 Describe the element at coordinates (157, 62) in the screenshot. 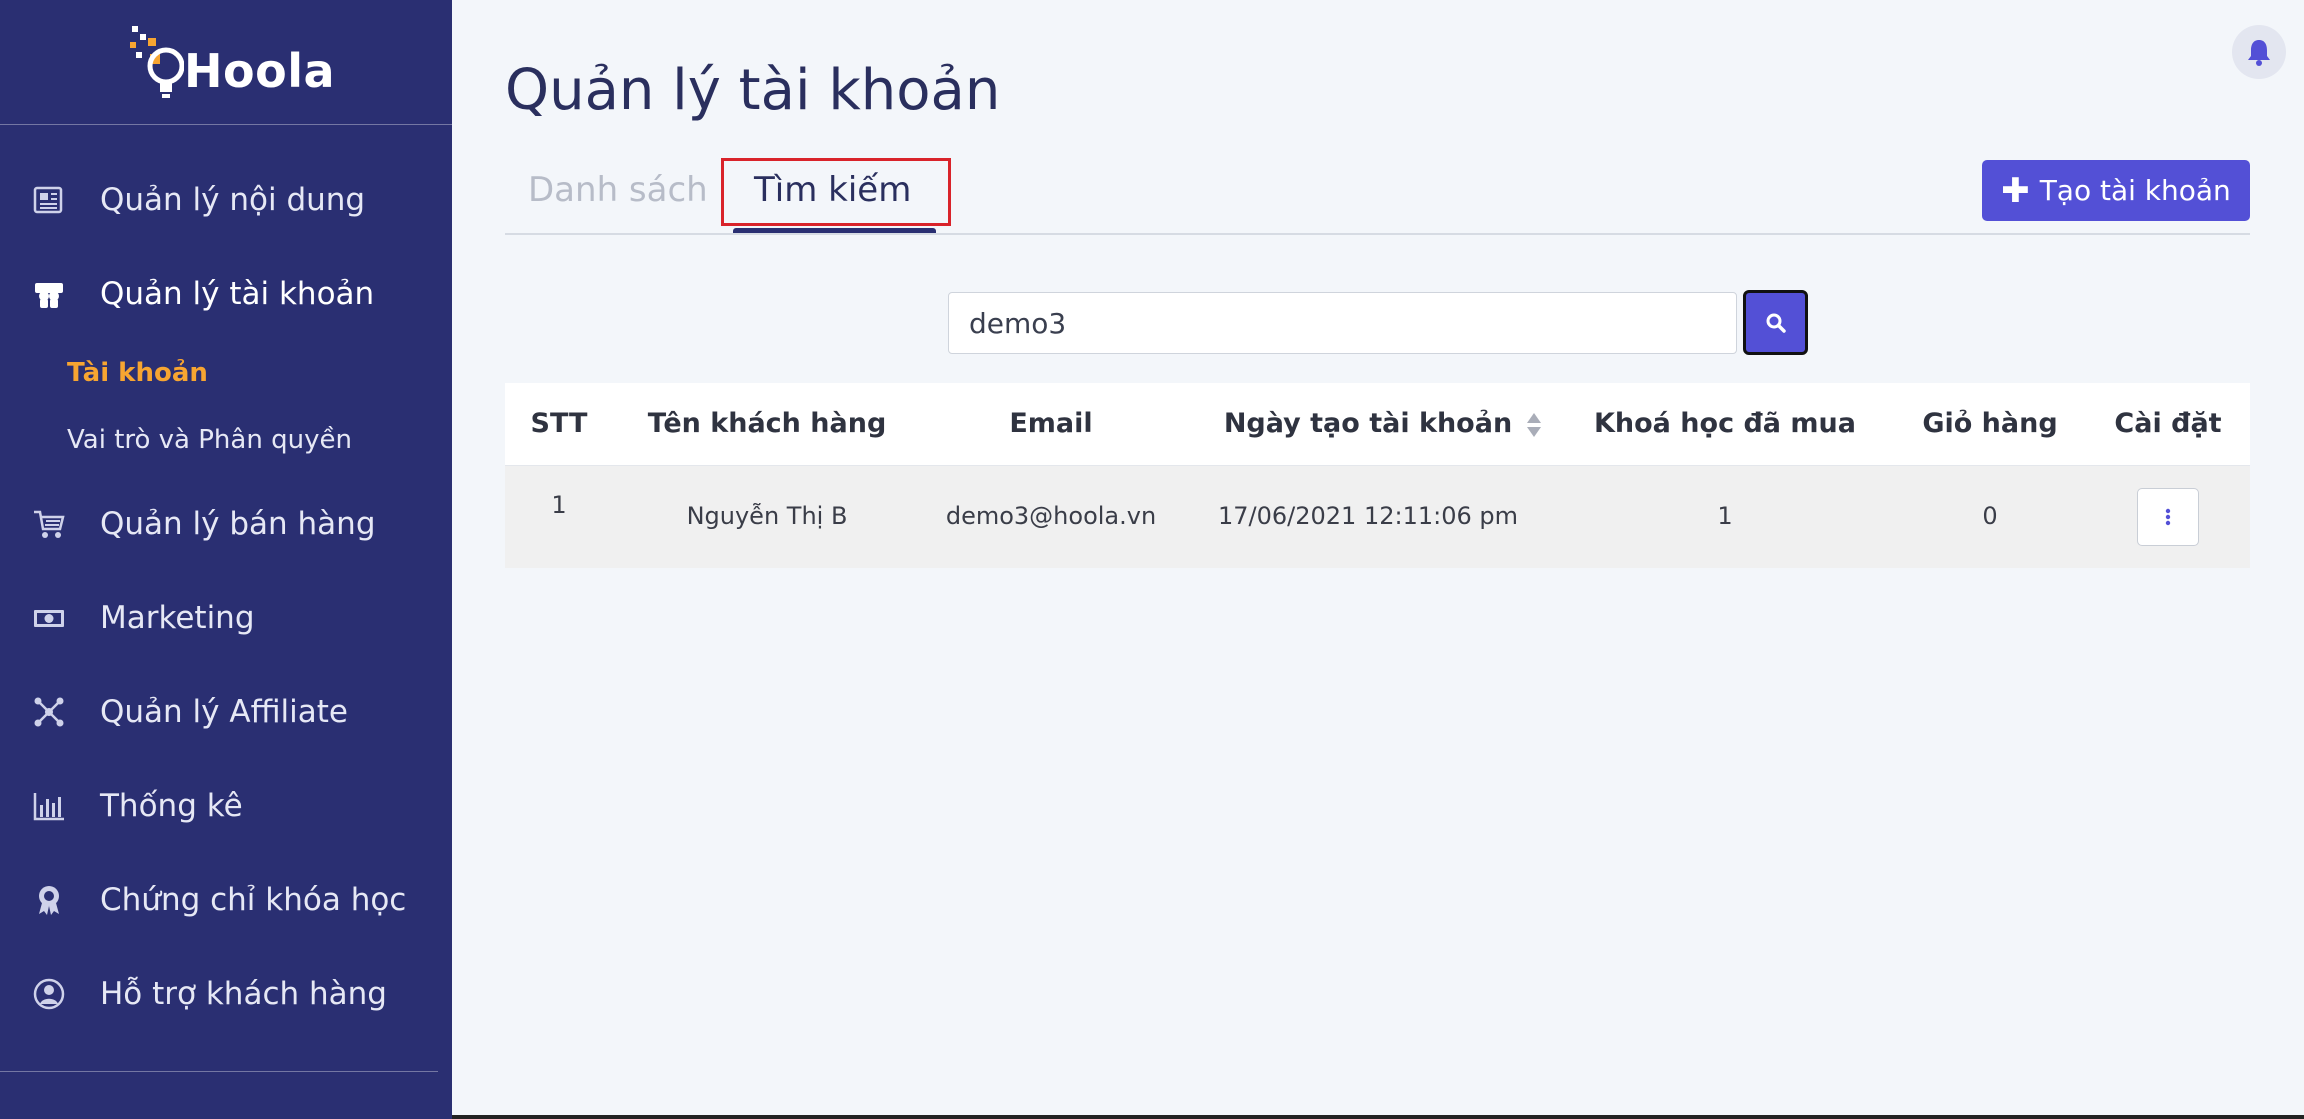

I see `bulb-logo-icon` at that location.